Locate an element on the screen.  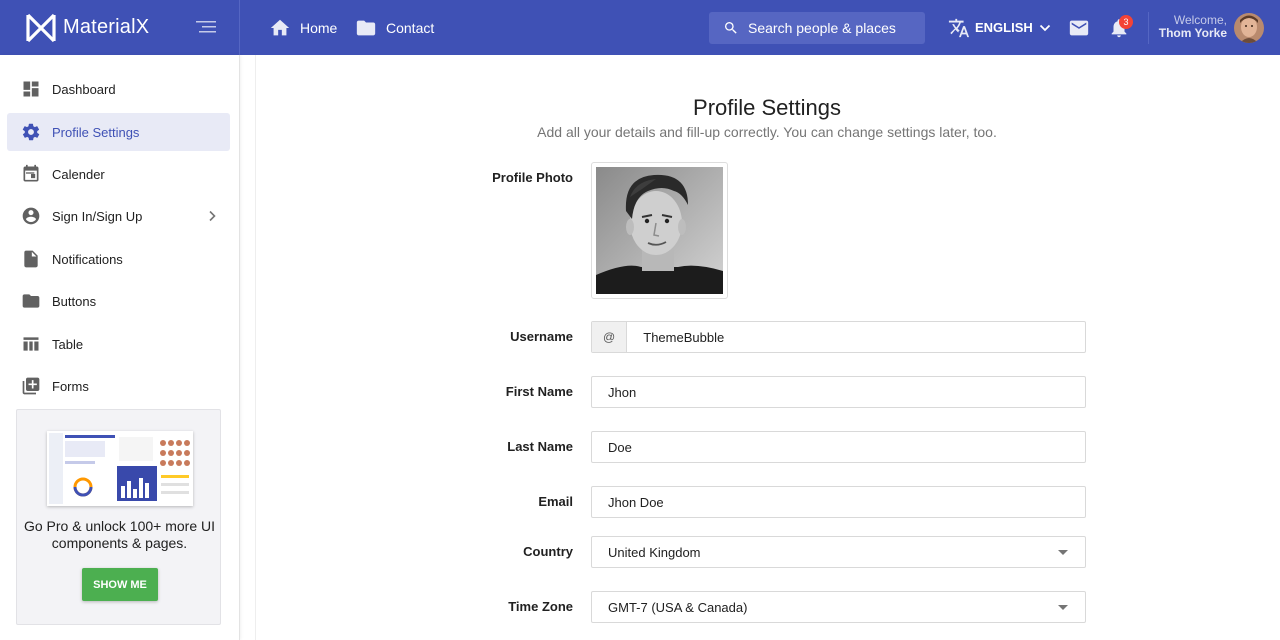
email-field is located at coordinates (838, 502).